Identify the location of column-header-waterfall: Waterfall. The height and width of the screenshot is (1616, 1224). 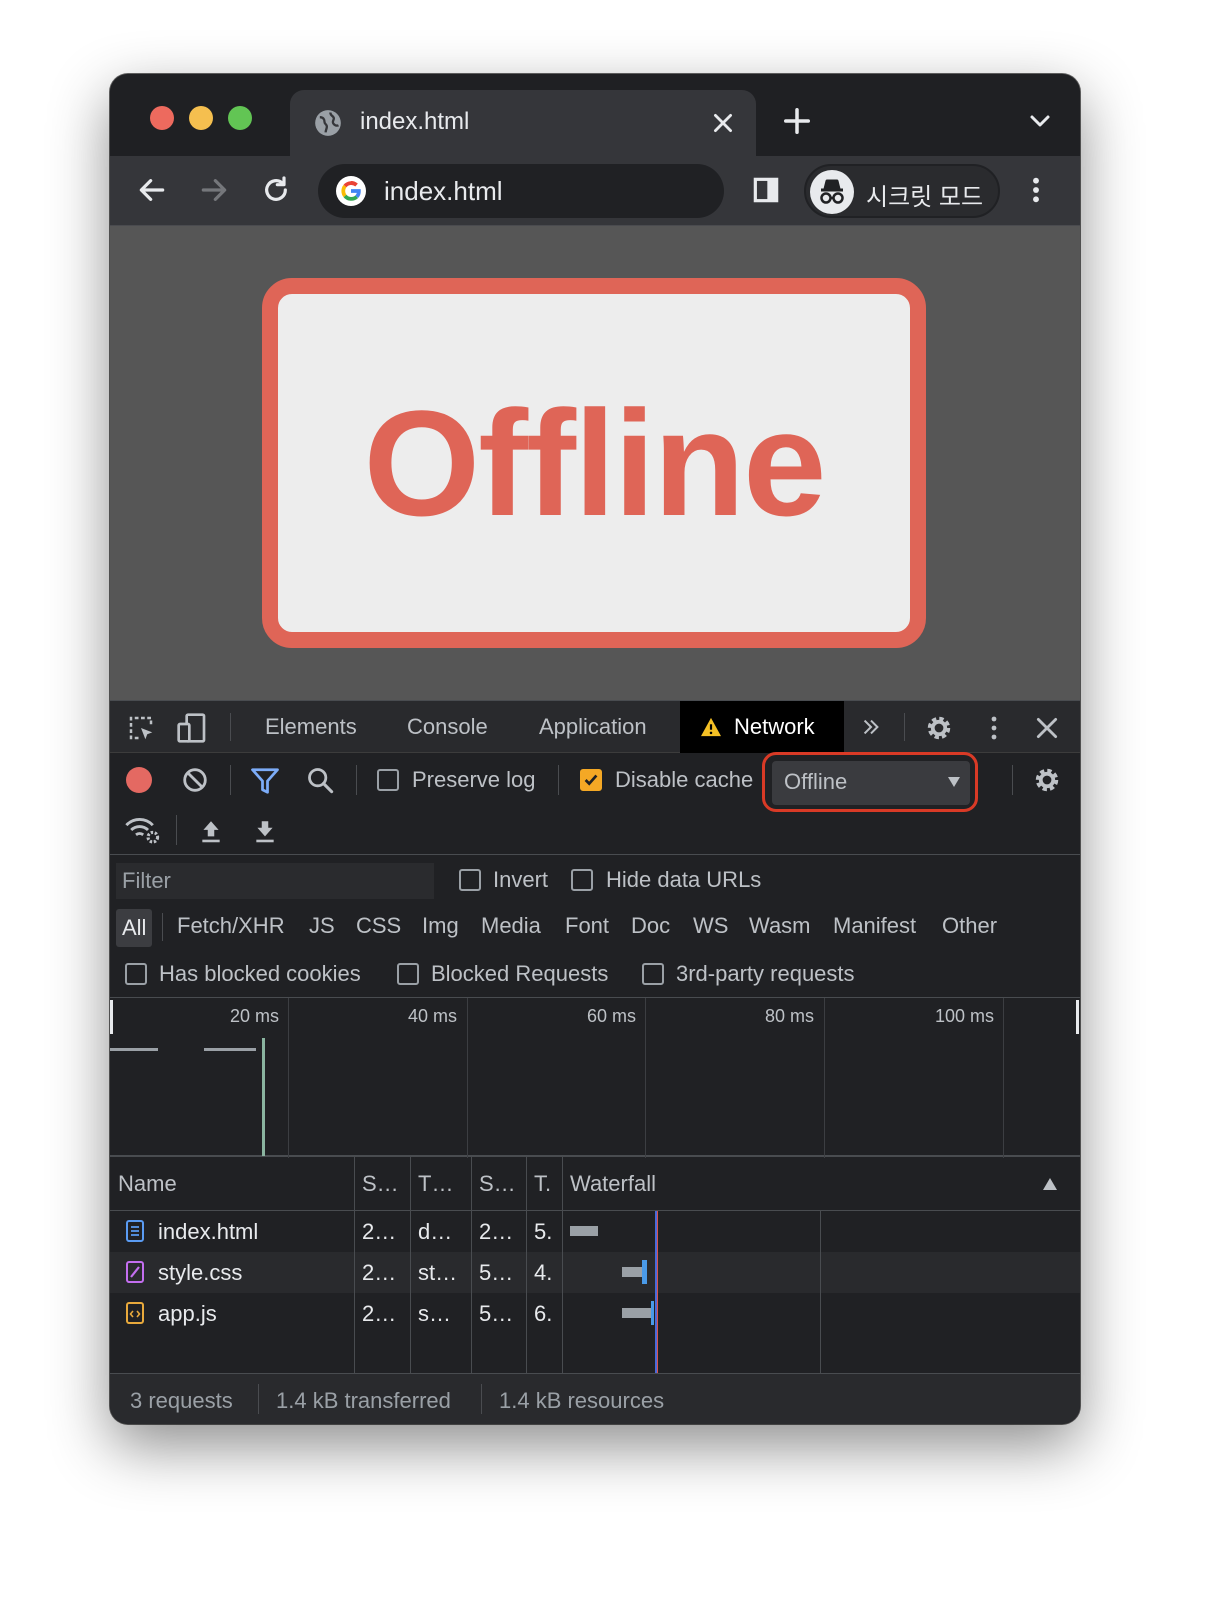
(821, 1184).